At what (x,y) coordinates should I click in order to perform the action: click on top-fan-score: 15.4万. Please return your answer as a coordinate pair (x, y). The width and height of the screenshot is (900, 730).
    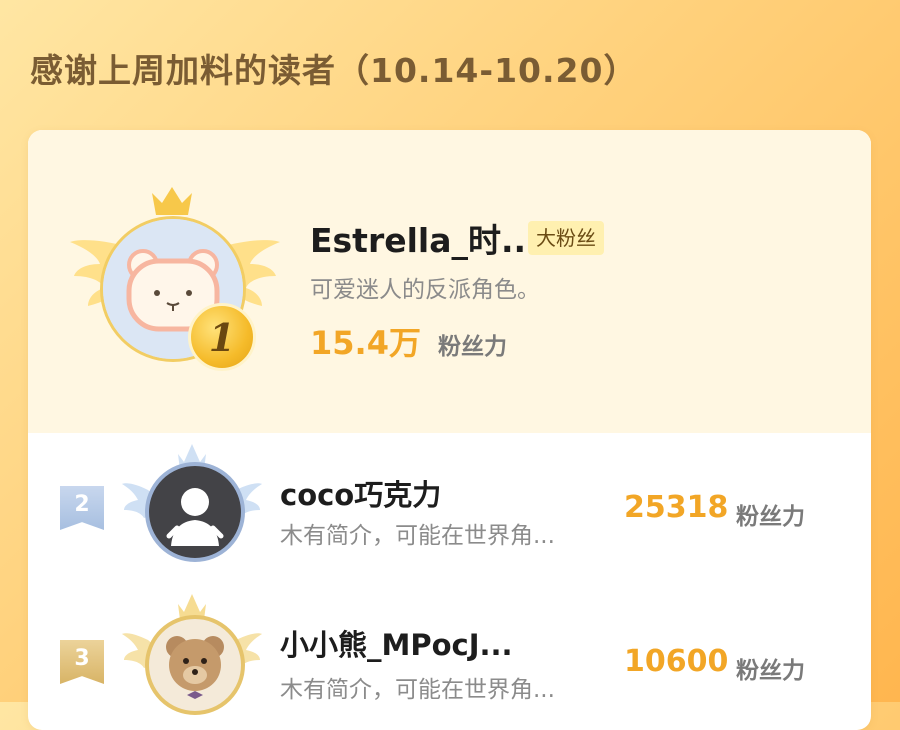
    Looking at the image, I should click on (365, 343).